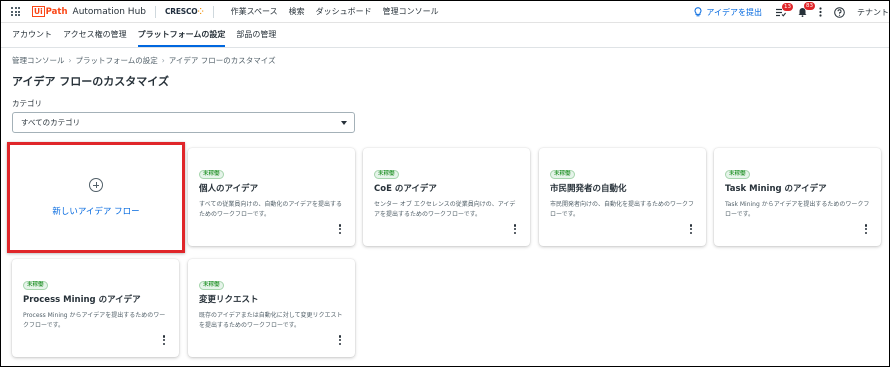  What do you see at coordinates (96, 212) in the screenshot?
I see `new-idea-flow-label: 新しいアイデア フロー` at bounding box center [96, 212].